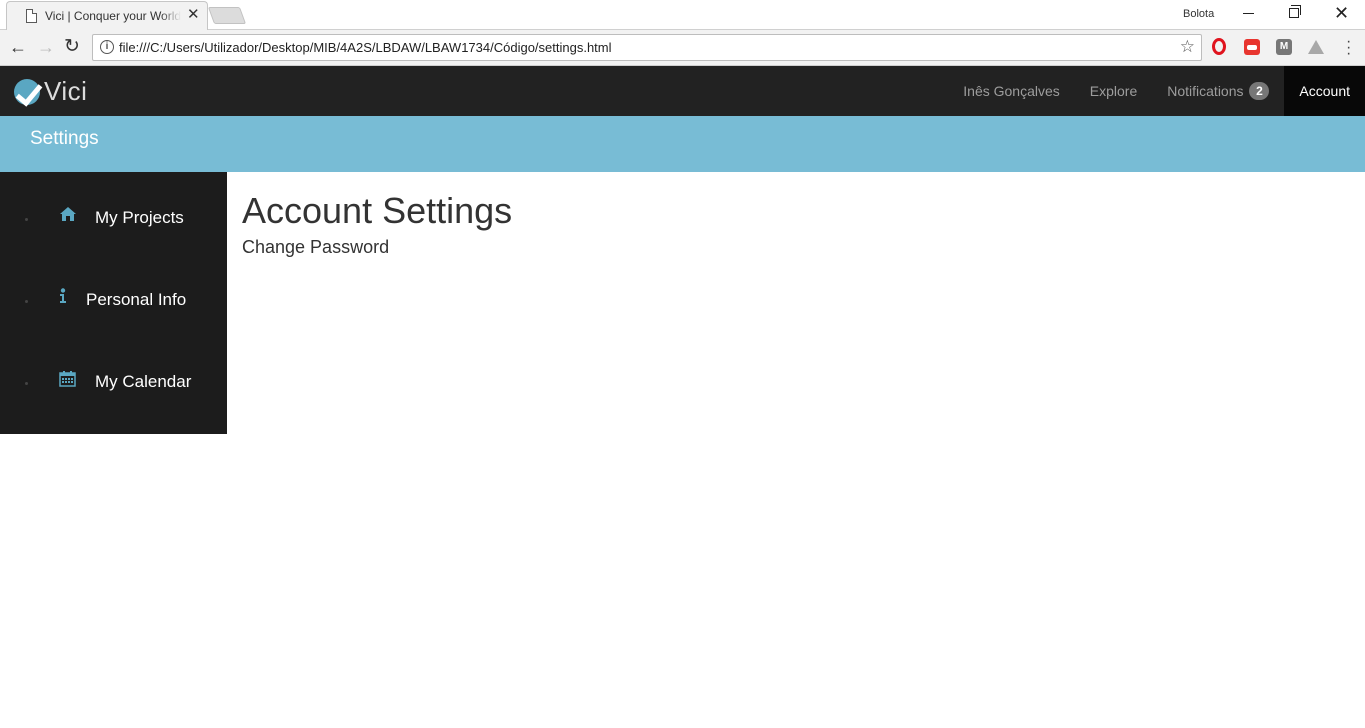 This screenshot has width=1365, height=728. What do you see at coordinates (18, 47) in the screenshot?
I see `back-arrow-icon: ←` at bounding box center [18, 47].